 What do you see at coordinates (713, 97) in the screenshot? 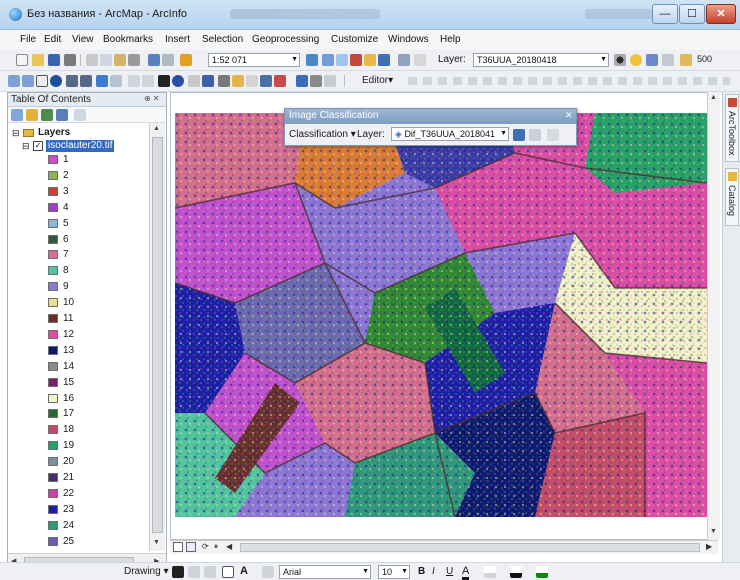
I see `scroll-up-icon: ▲` at bounding box center [713, 97].